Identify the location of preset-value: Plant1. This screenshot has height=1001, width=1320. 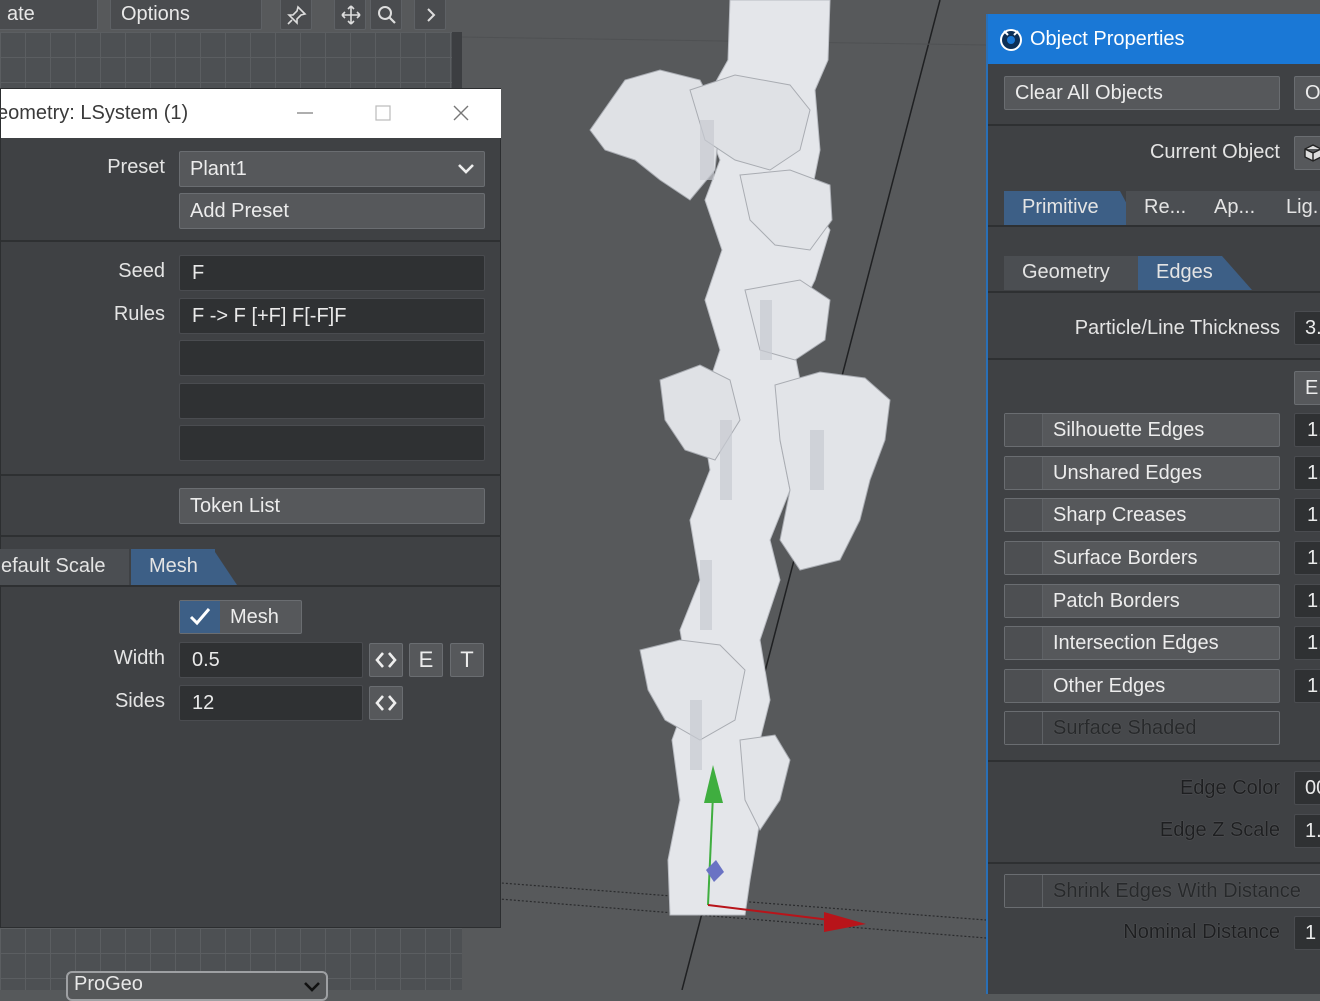
(218, 169).